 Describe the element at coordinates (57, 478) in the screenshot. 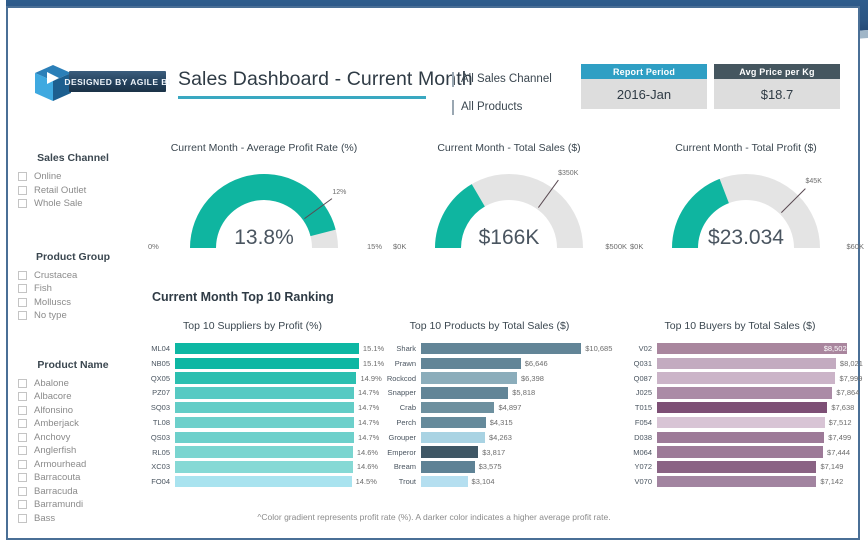

I see `filter-item-label: Barracouta` at that location.